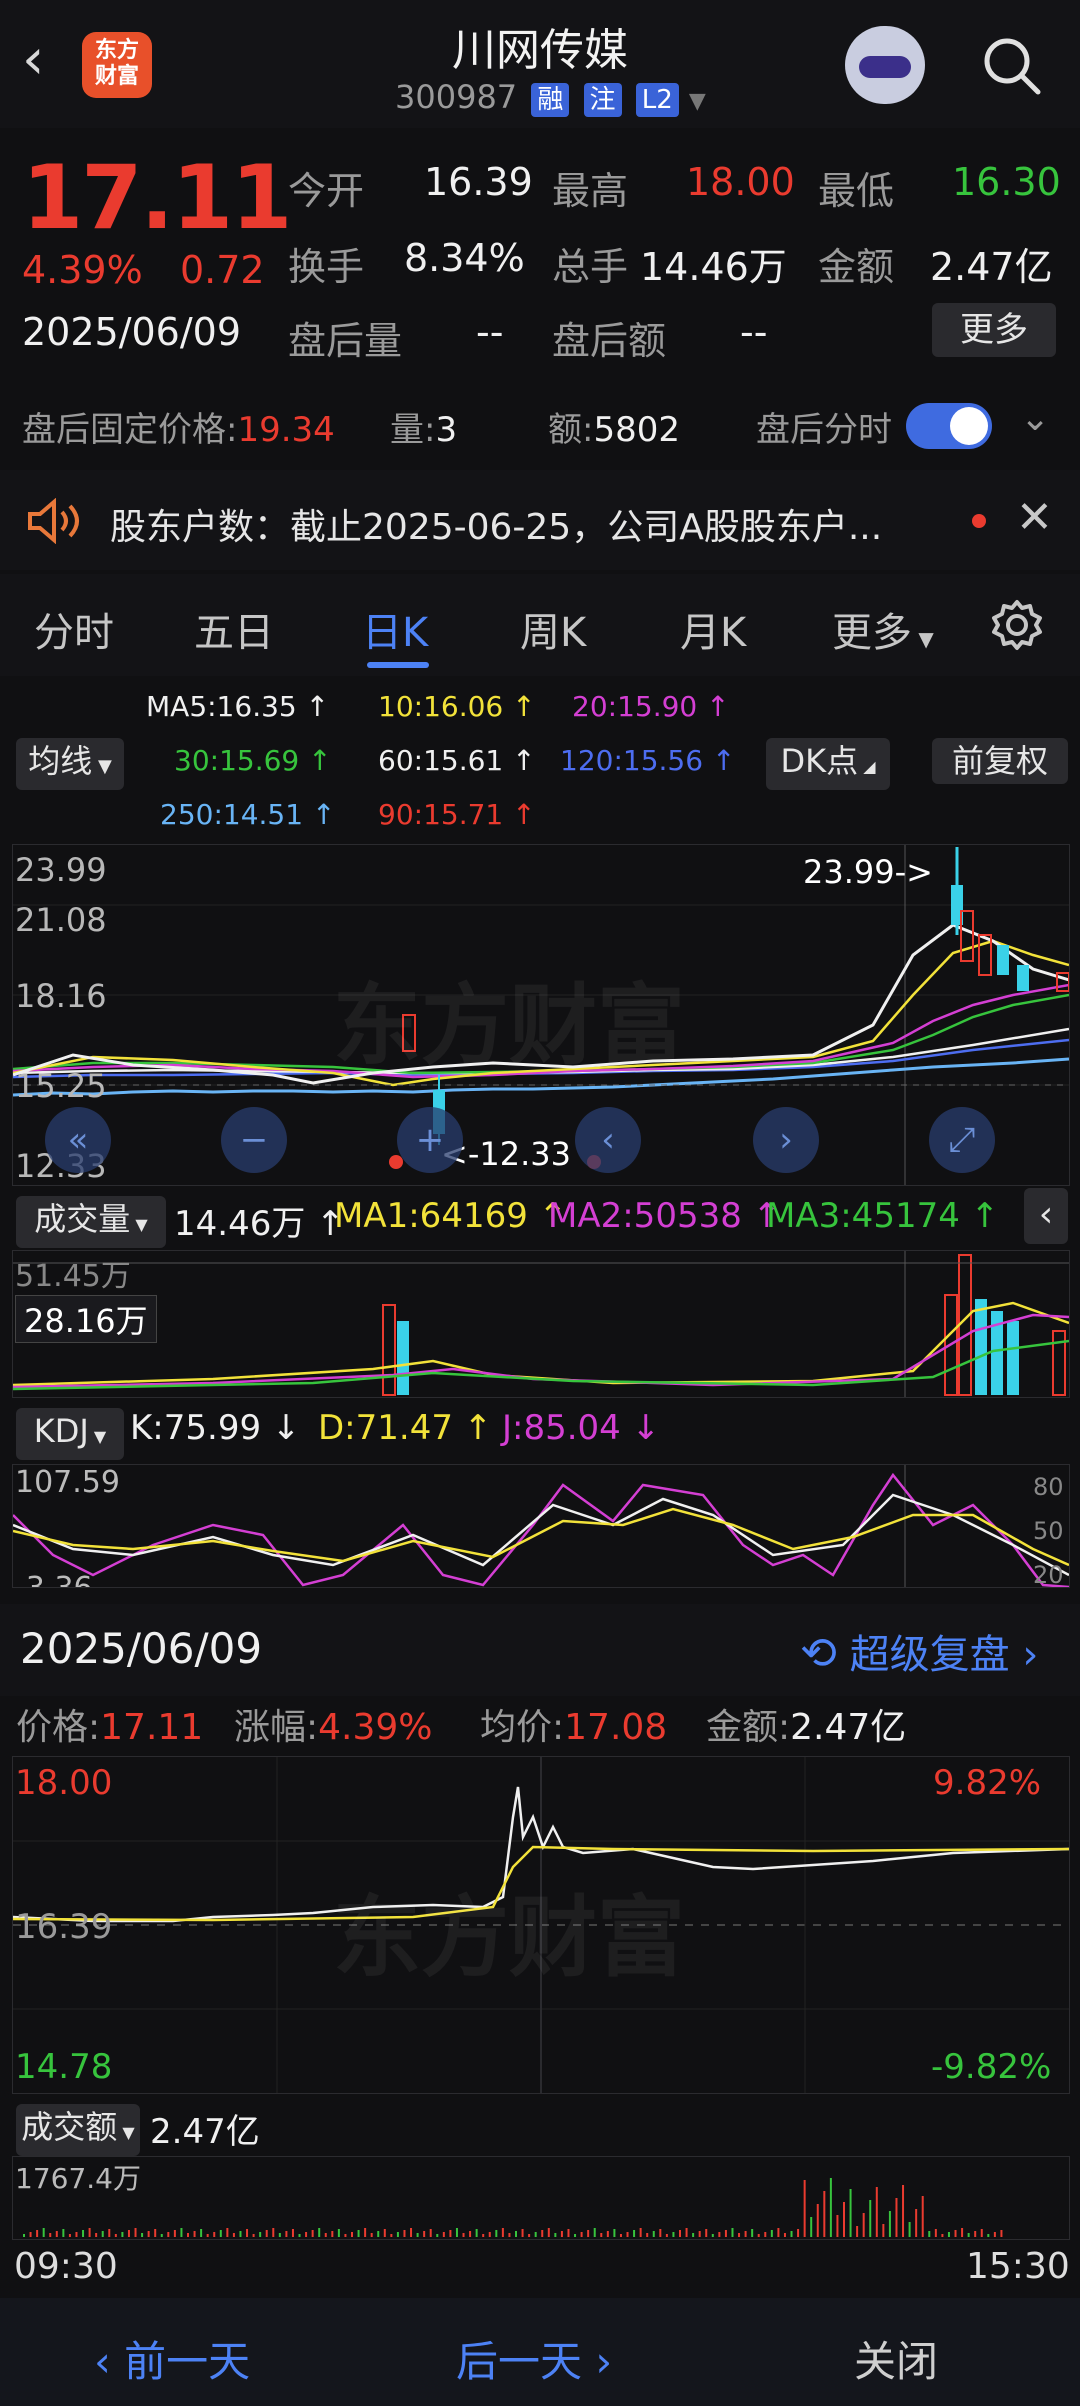 The height and width of the screenshot is (2406, 1080). I want to click on intraday-high: 18.00, so click(64, 1783).